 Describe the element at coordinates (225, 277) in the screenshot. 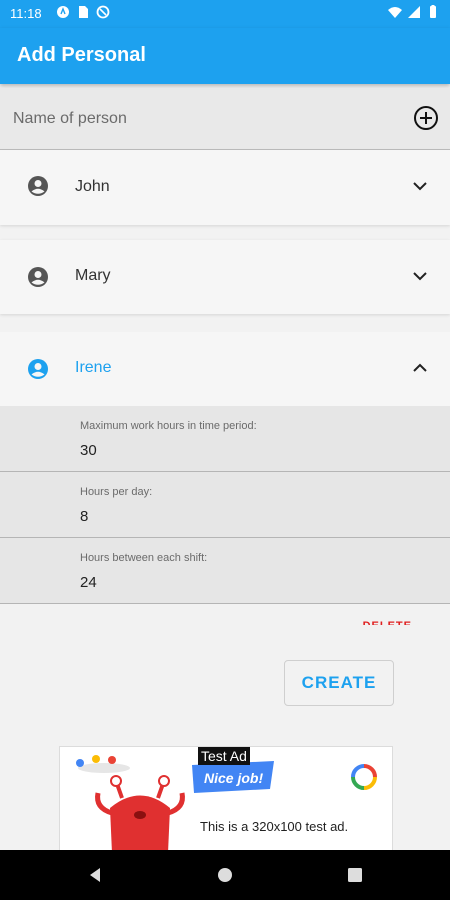

I see `person-item-mary: Mary` at that location.